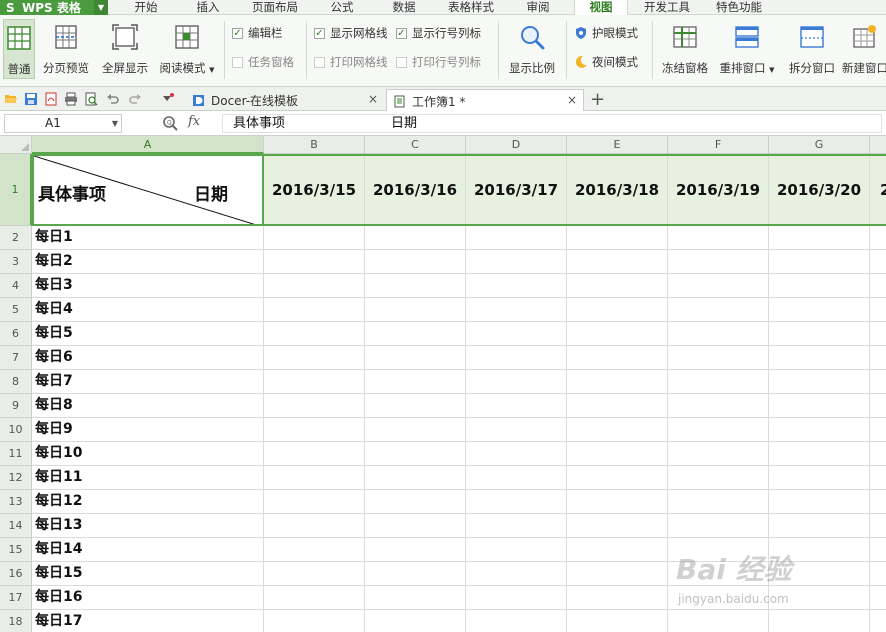 This screenshot has width=886, height=632. I want to click on tab-data: 数据, so click(404, 7).